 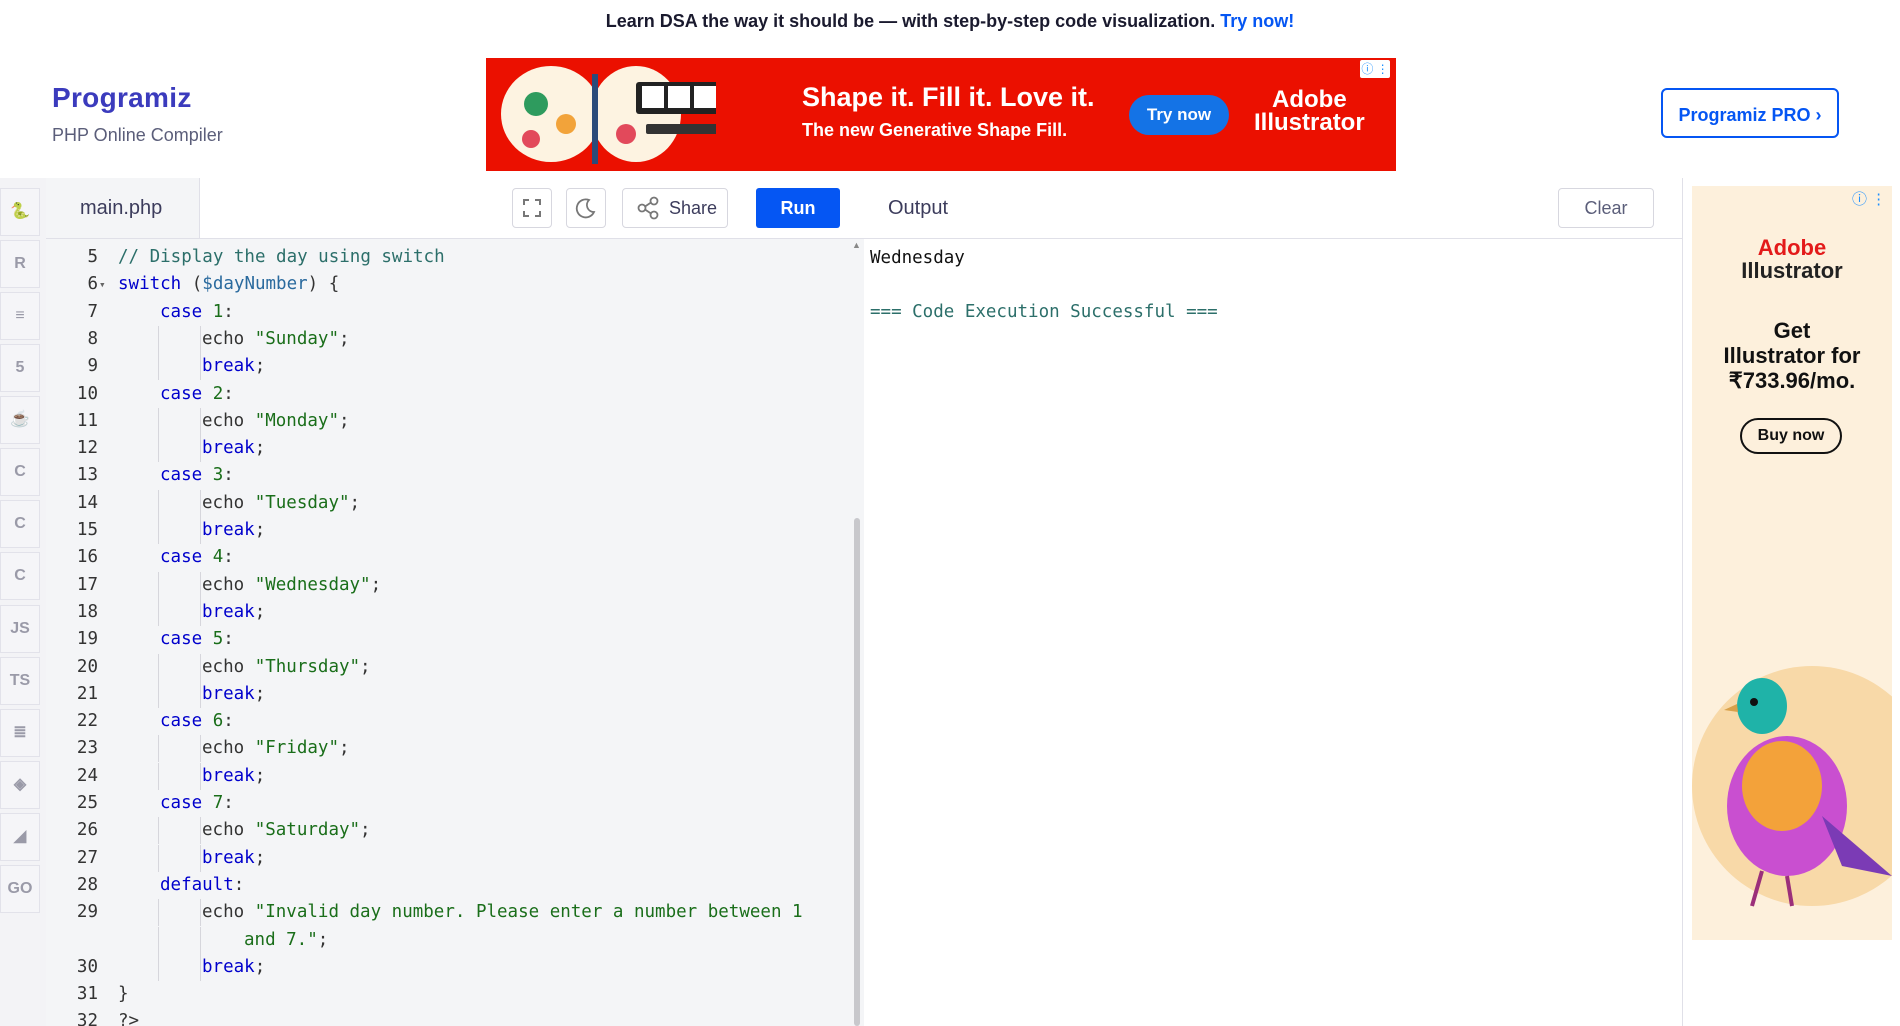 I want to click on side-ad-info-icon: ⓘ ⋮, so click(x=1869, y=198).